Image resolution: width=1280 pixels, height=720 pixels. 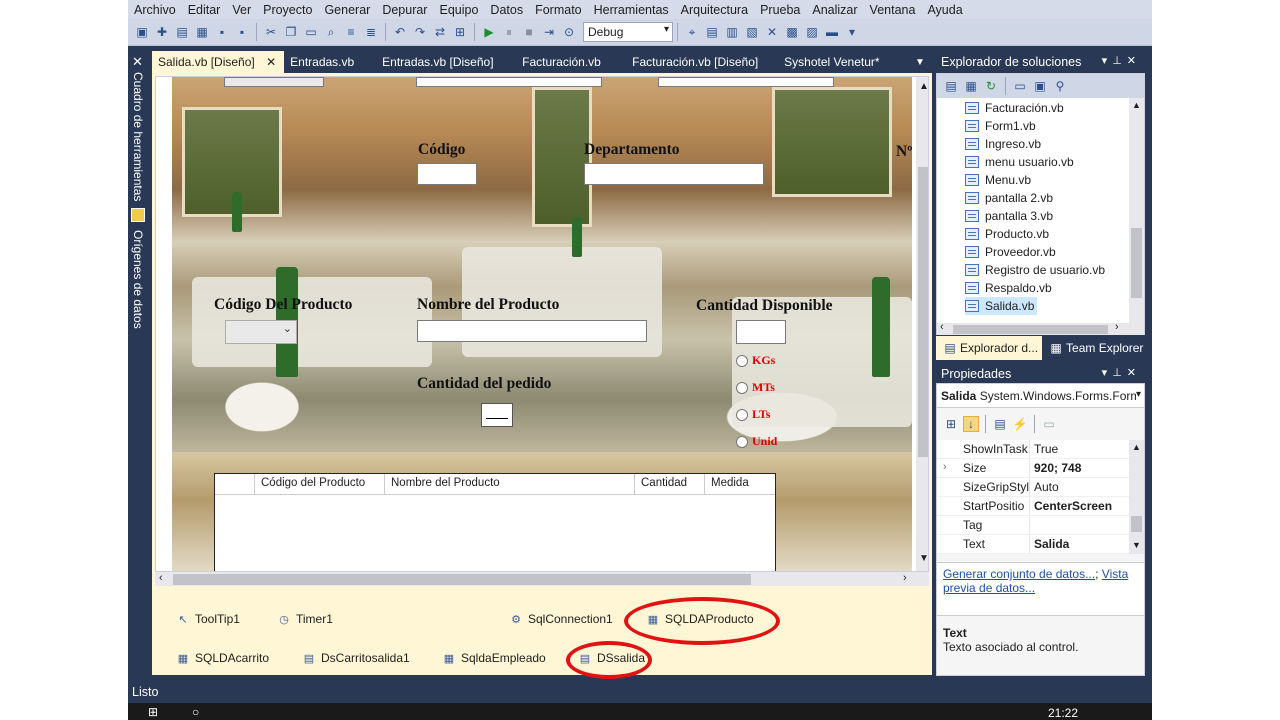 What do you see at coordinates (274, 82) in the screenshot?
I see `combo-top` at bounding box center [274, 82].